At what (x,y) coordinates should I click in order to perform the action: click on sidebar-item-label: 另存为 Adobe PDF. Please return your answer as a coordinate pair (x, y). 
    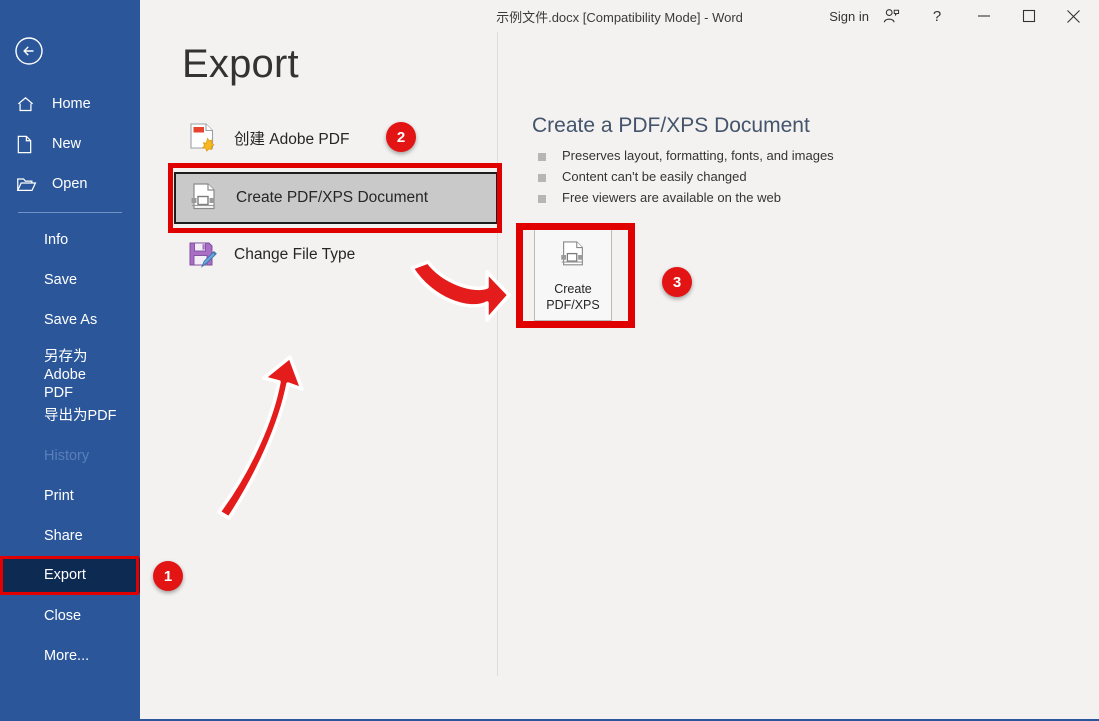
    Looking at the image, I should click on (66, 375).